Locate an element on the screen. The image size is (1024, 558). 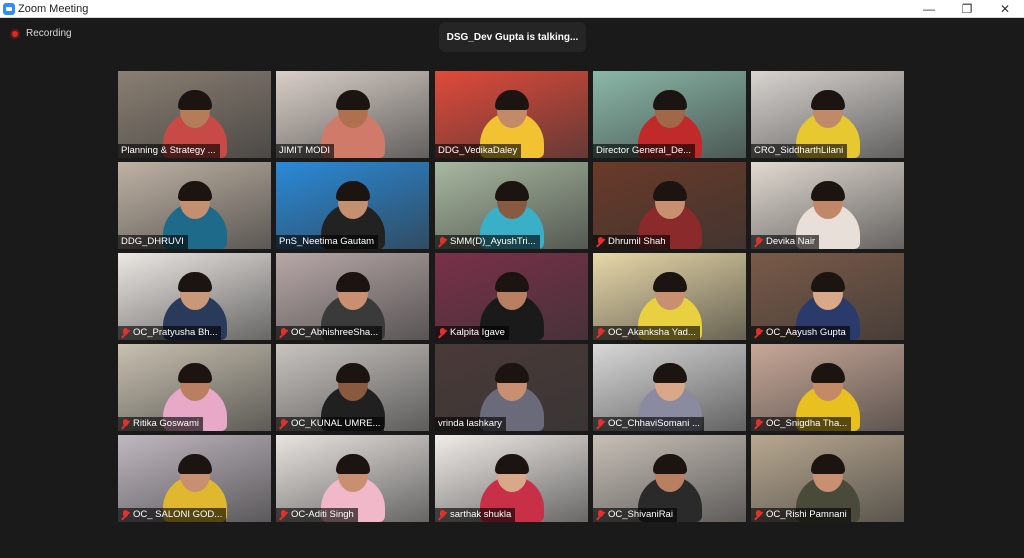
participant-tile: DDG_VedikaDaley is located at coordinates (511, 114).